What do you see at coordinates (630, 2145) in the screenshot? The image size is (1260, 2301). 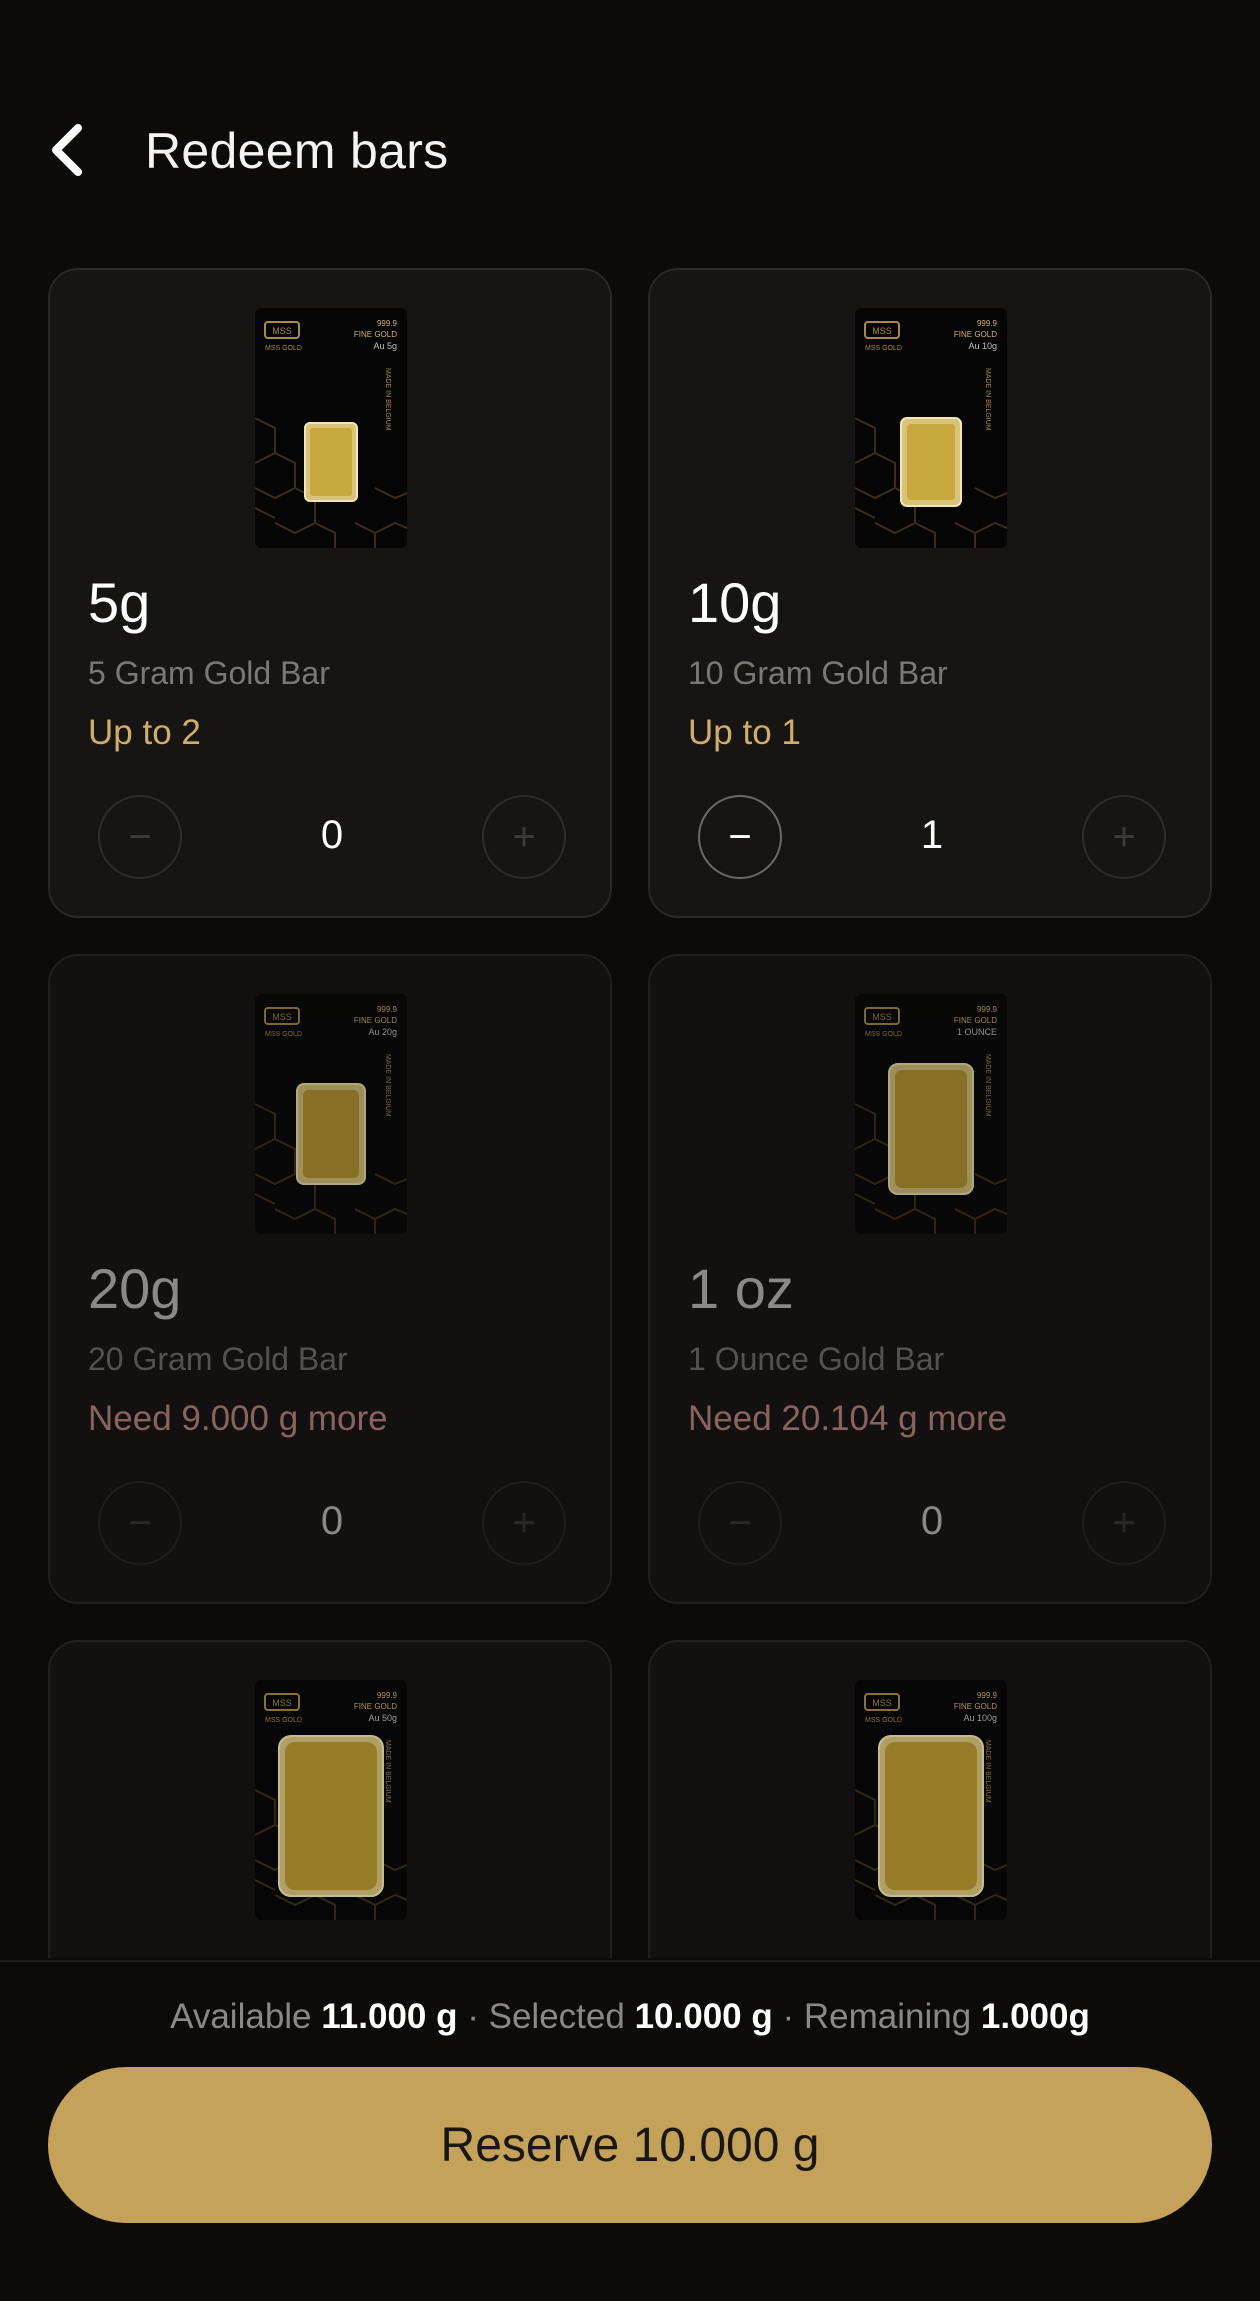 I see `reserve-button: Reserve 10.000 g` at bounding box center [630, 2145].